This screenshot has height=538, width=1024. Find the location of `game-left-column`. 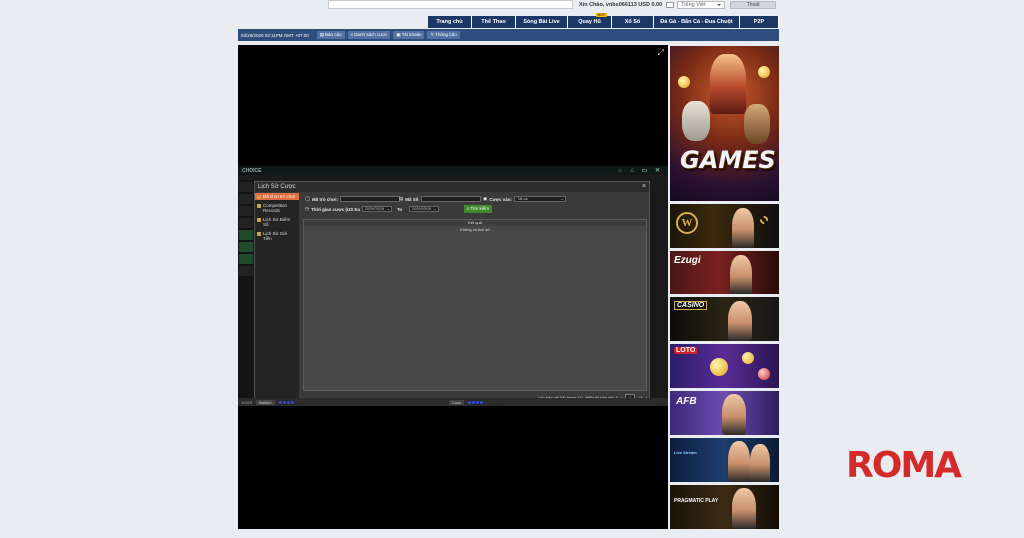

game-left-column is located at coordinates (246, 293).